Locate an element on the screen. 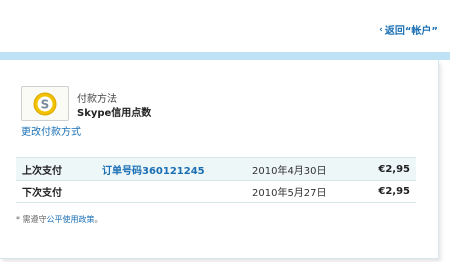 This screenshot has height=262, width=450. payment-method-title: 付款方法 is located at coordinates (97, 99).